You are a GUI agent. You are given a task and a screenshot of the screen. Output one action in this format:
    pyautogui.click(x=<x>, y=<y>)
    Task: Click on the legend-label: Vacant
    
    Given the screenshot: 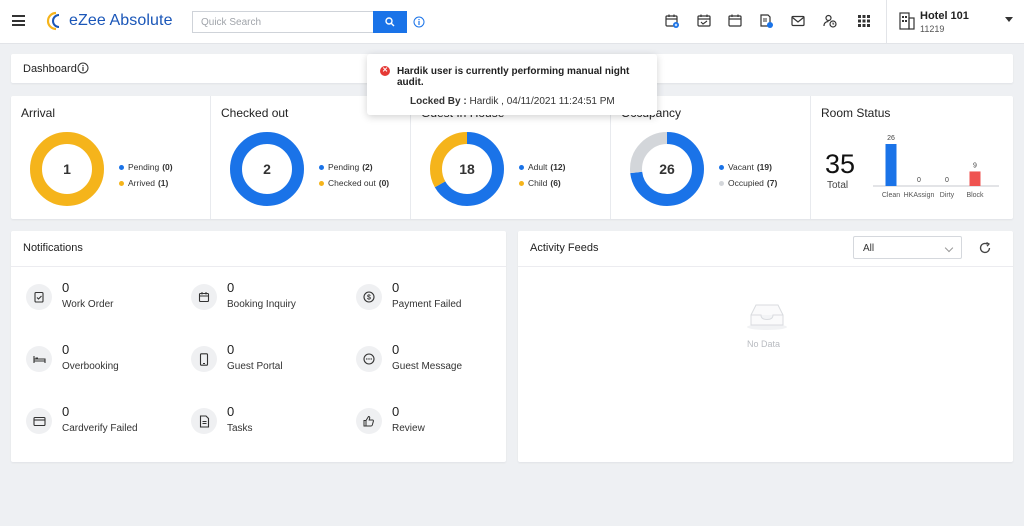 What is the action you would take?
    pyautogui.click(x=741, y=167)
    